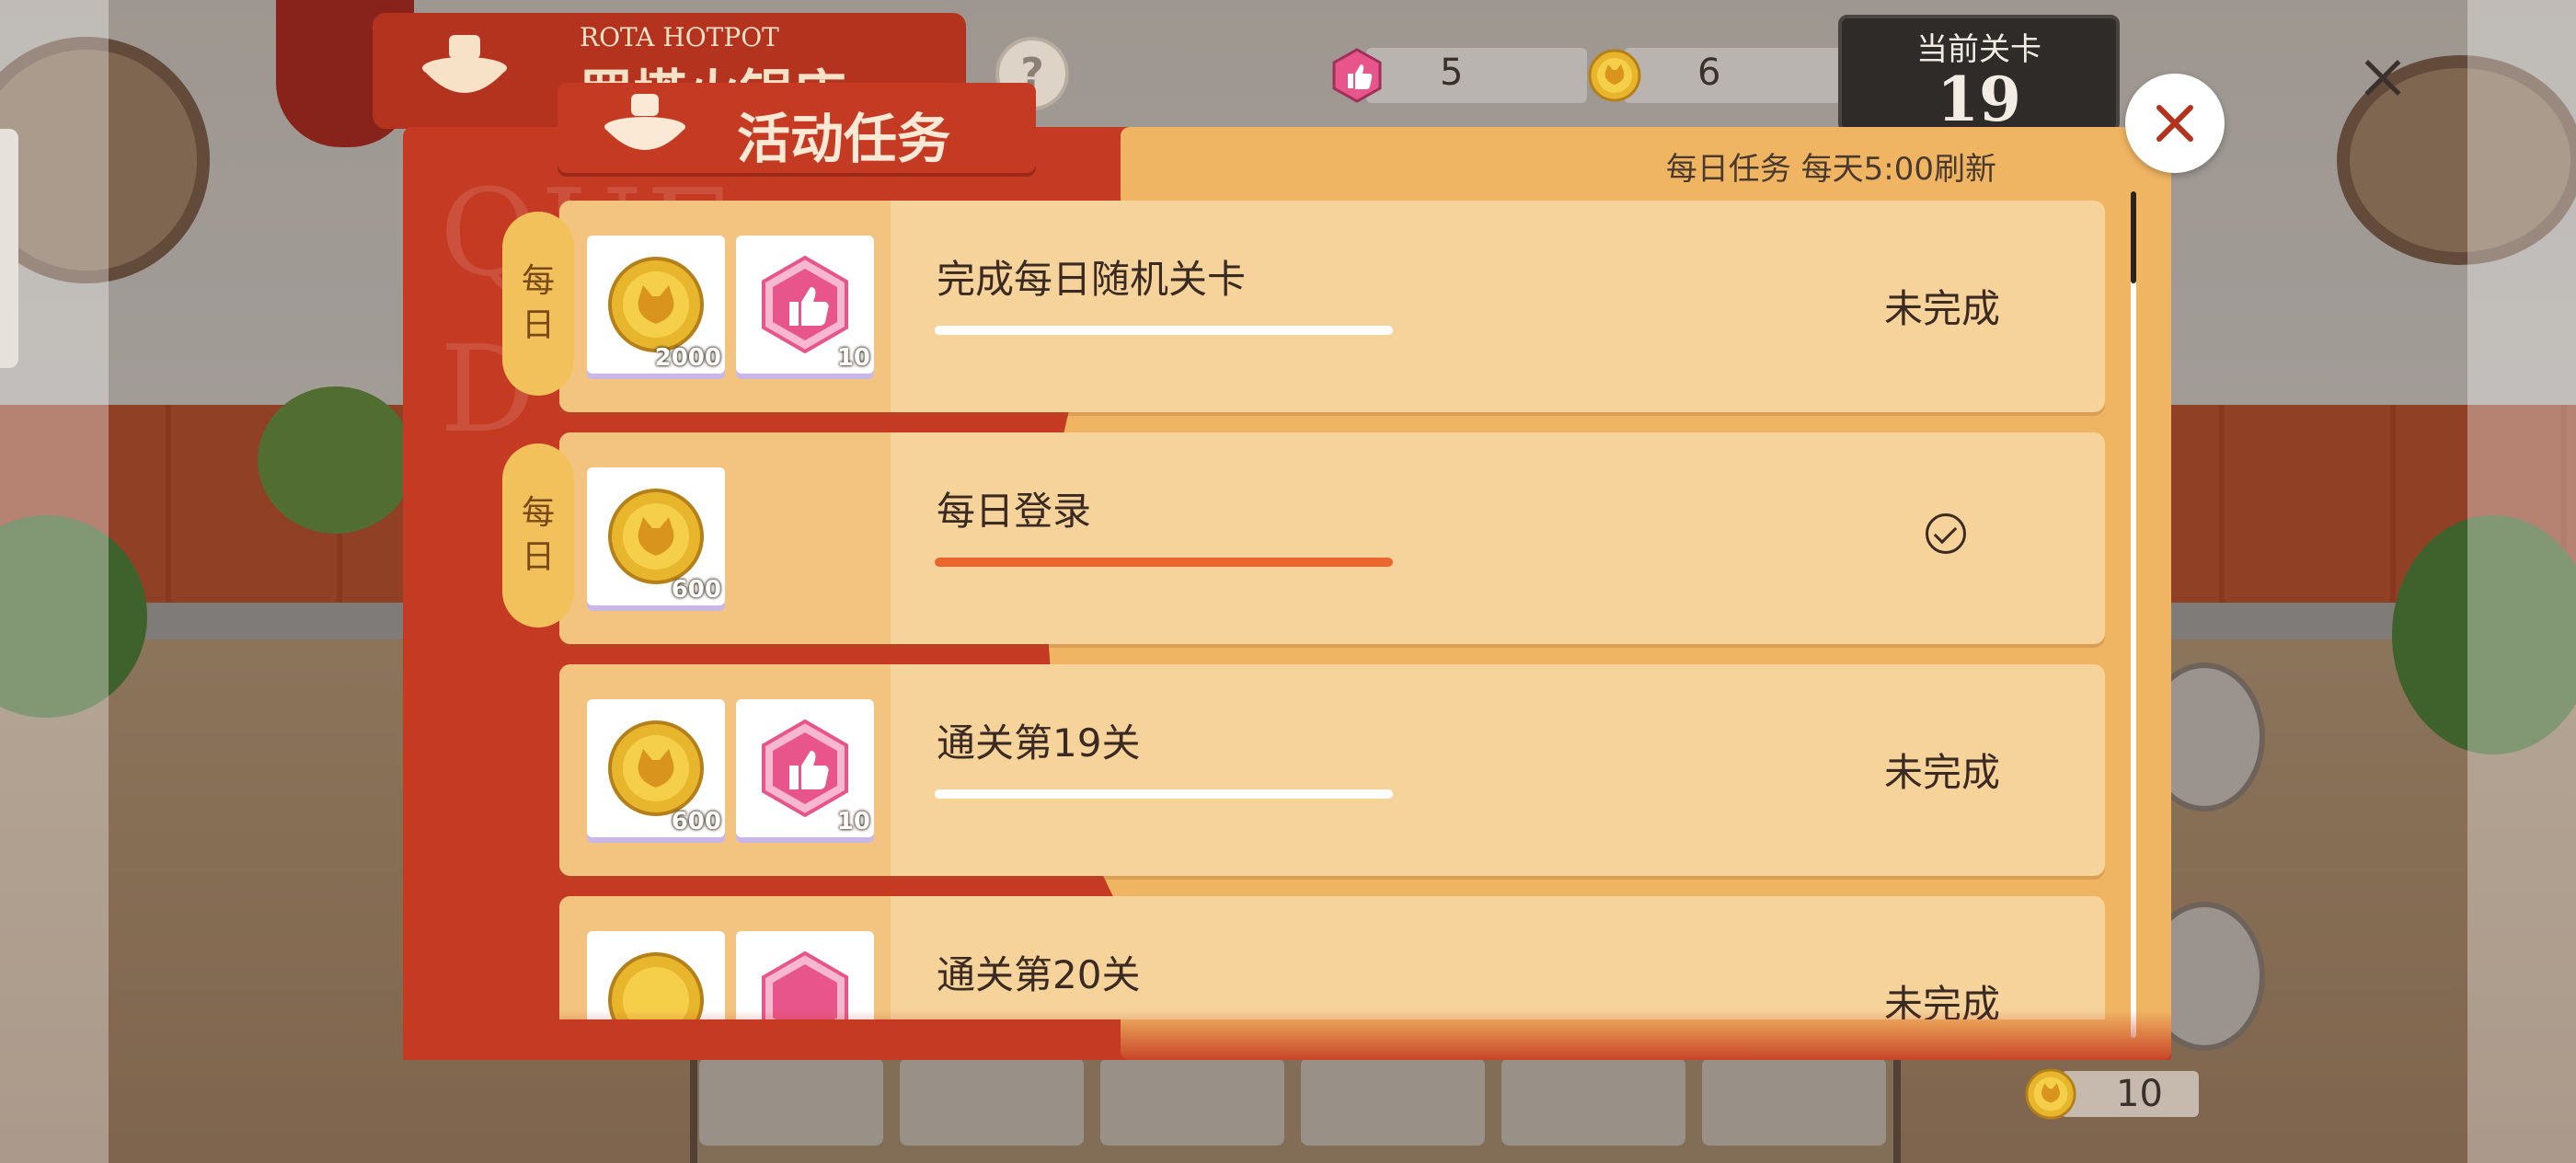 The width and height of the screenshot is (2576, 1163). Describe the element at coordinates (1452, 73) in the screenshot. I see `likes-value: 5` at that location.